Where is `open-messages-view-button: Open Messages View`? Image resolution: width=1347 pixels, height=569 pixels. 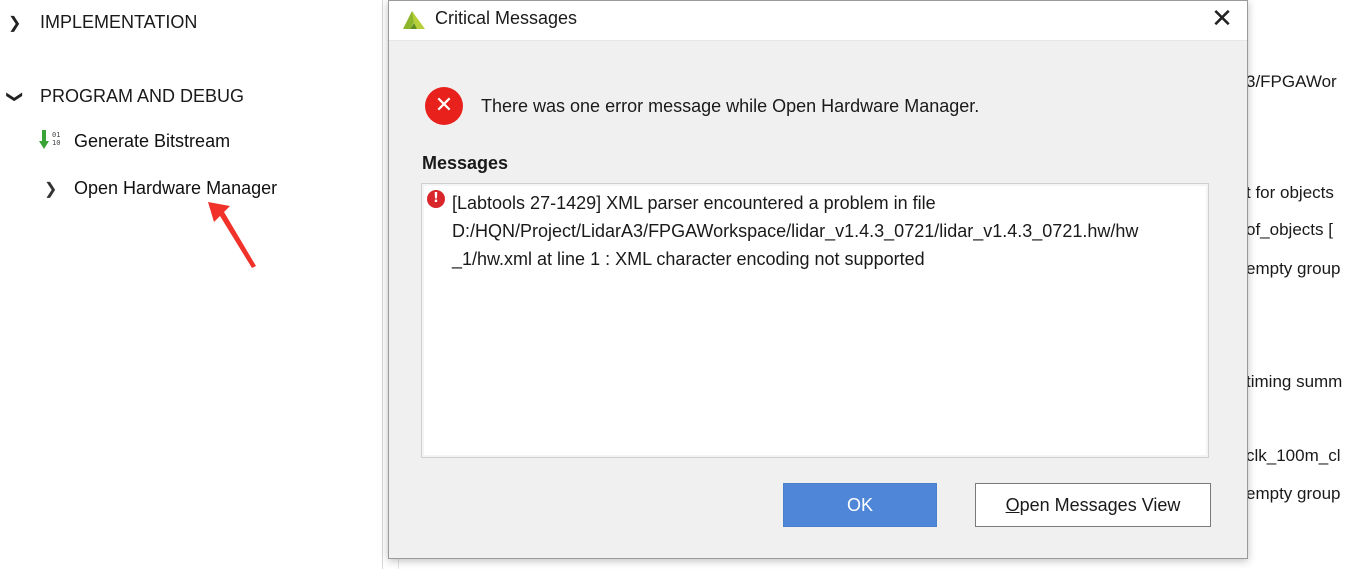
open-messages-view-button: Open Messages View is located at coordinates (1093, 505).